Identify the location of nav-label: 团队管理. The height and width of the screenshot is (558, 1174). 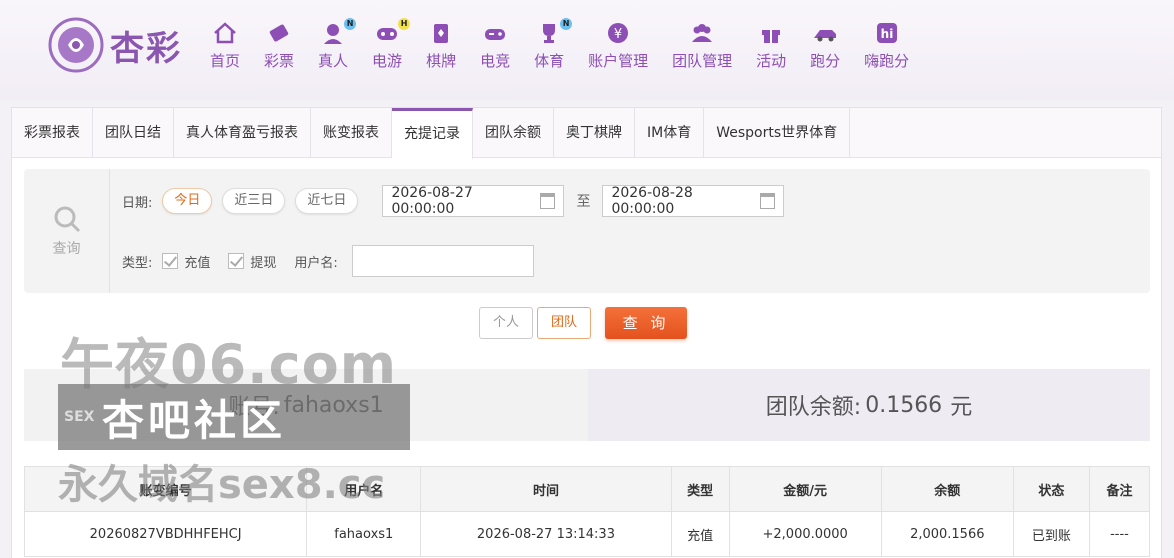
(702, 61).